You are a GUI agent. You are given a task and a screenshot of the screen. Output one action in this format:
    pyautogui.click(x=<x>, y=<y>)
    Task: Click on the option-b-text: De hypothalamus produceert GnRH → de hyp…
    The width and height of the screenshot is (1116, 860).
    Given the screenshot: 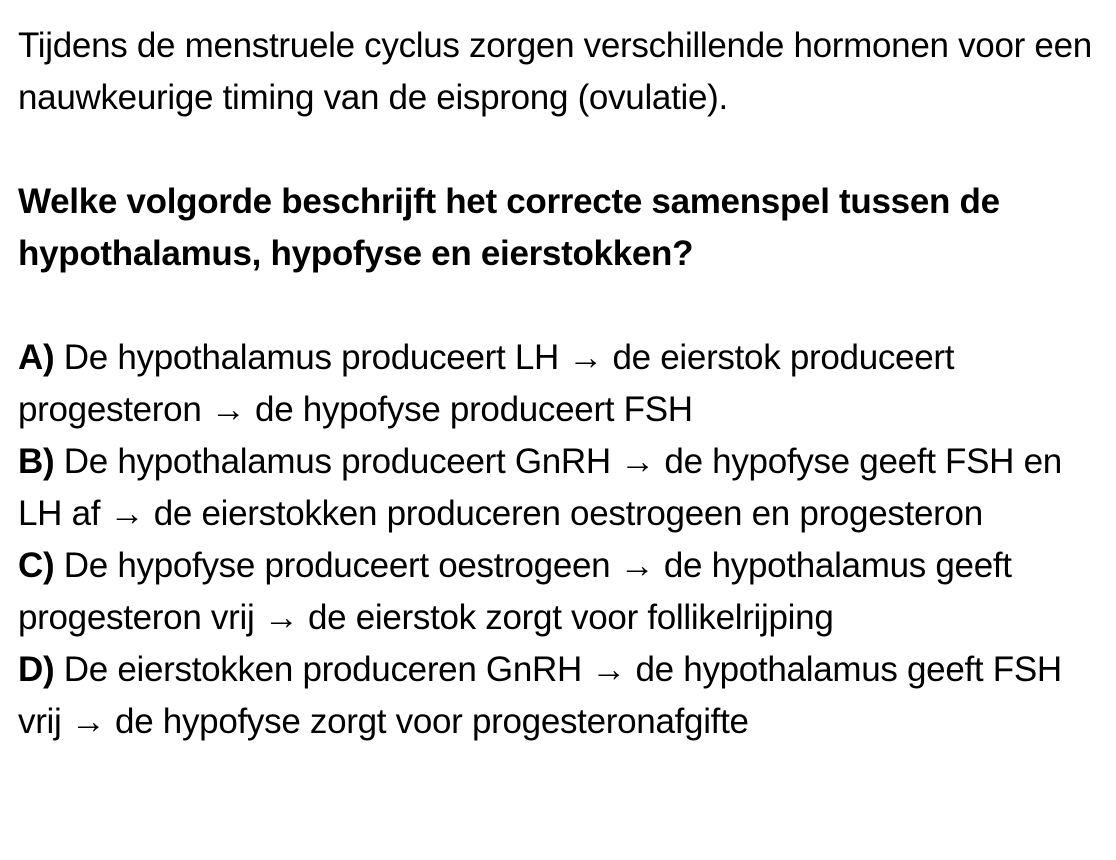 What is the action you would take?
    pyautogui.click(x=540, y=487)
    